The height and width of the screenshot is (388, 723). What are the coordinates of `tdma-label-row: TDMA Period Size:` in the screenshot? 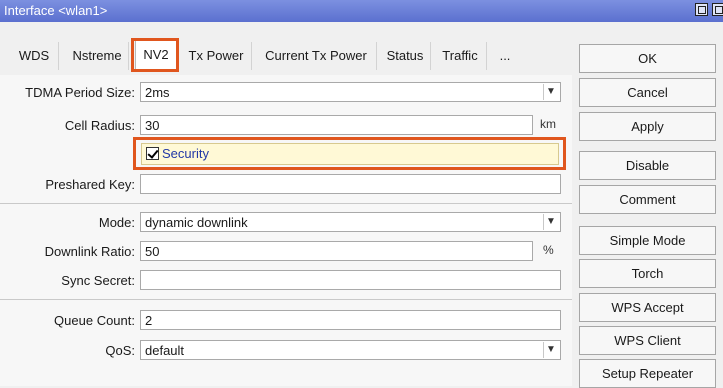 It's located at (67, 93).